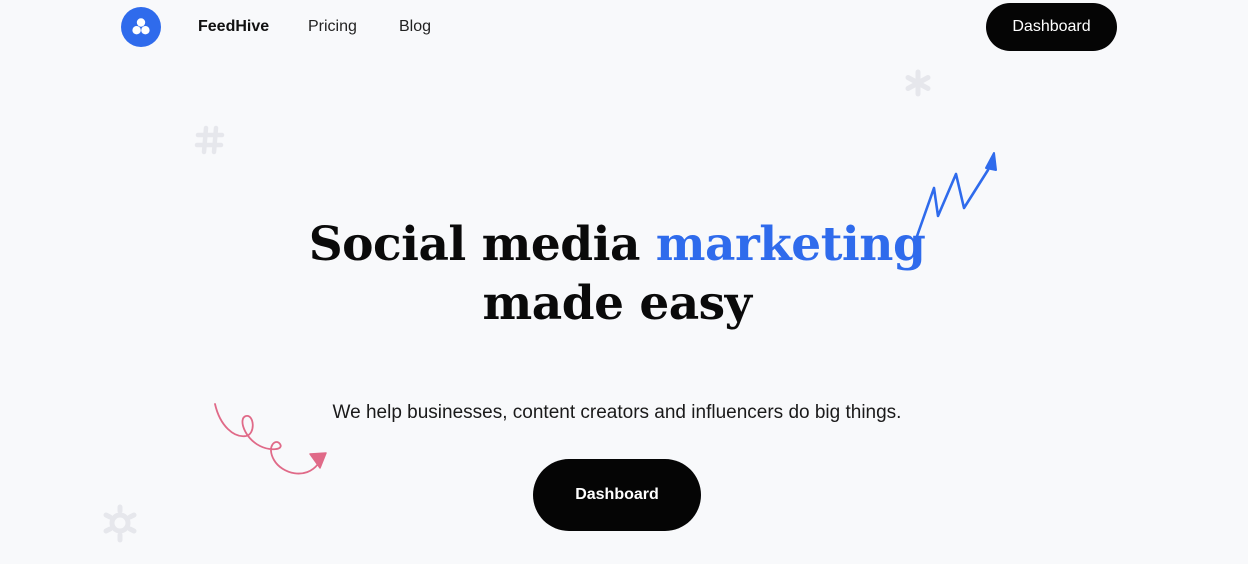  What do you see at coordinates (120, 523) in the screenshot?
I see `gear-icon` at bounding box center [120, 523].